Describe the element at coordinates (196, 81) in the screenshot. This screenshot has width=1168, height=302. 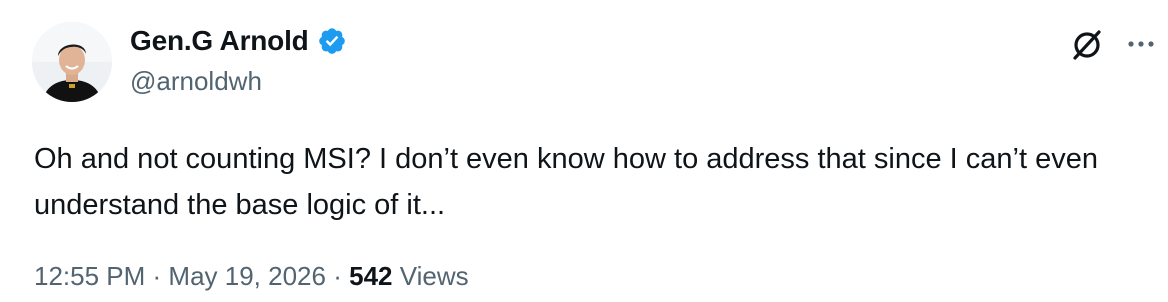
I see `author-handle: @arnoldwh` at that location.